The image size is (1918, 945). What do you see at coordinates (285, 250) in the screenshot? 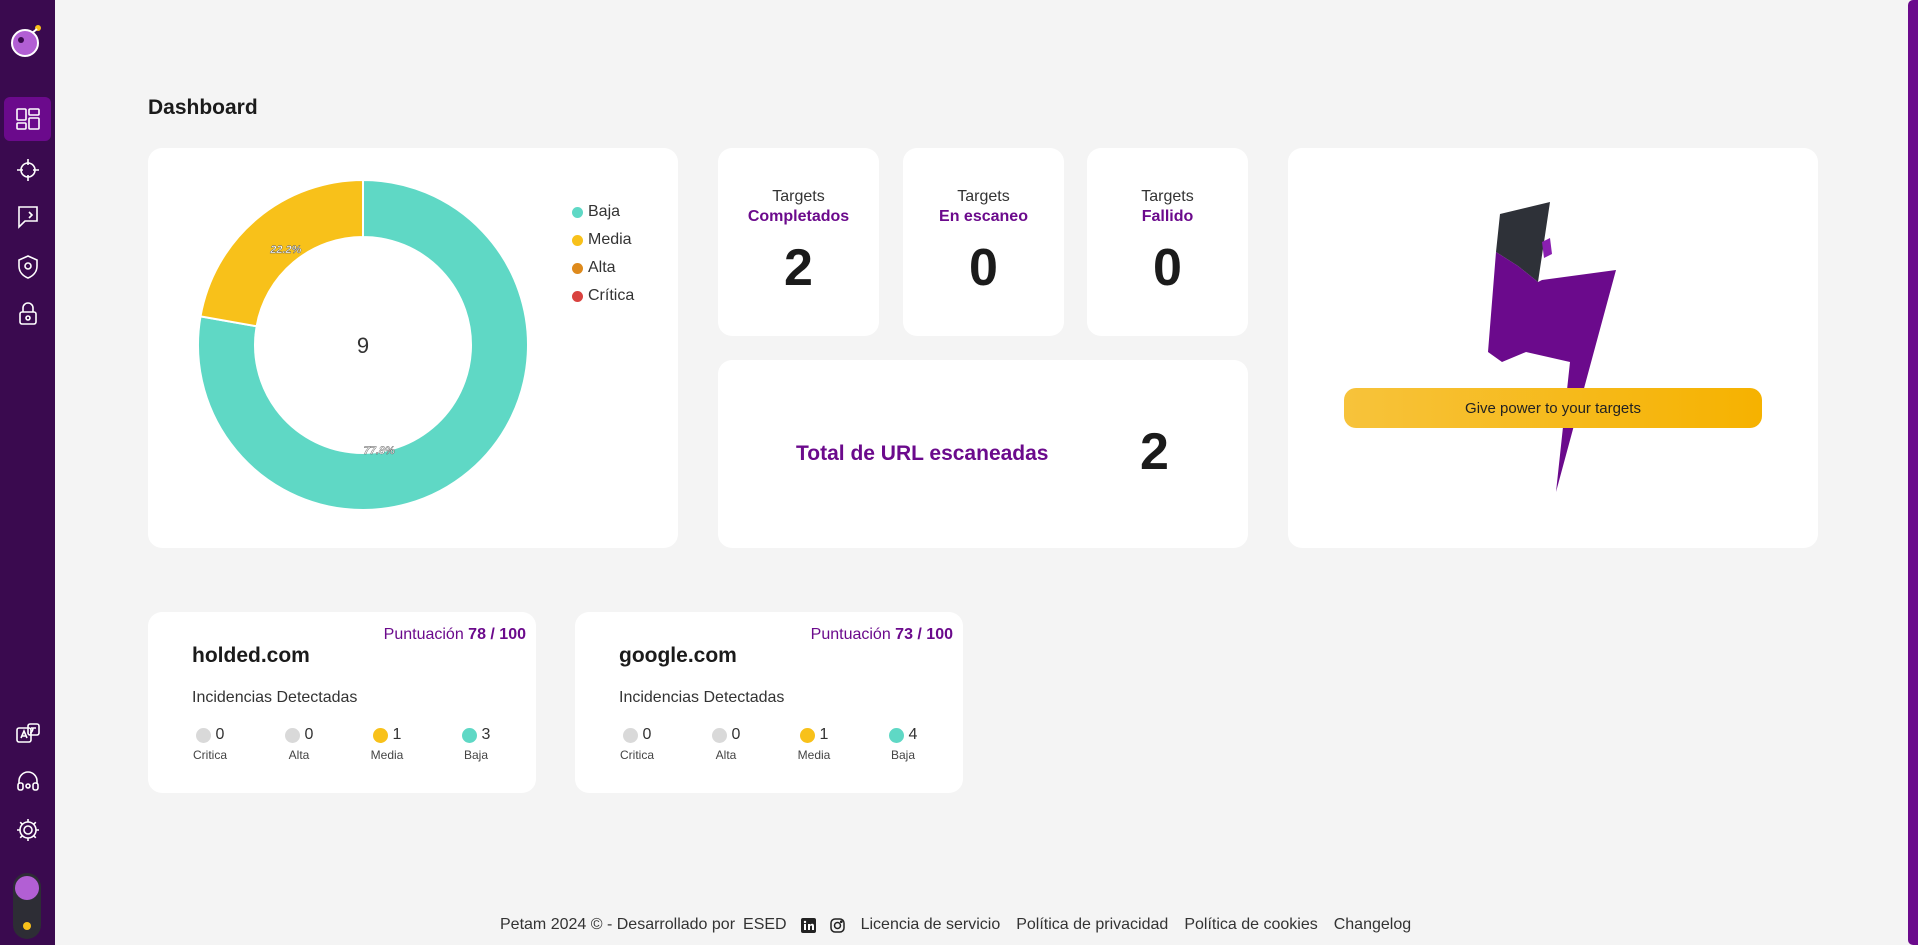
I see `donut-slice-label: 22.2%` at bounding box center [285, 250].